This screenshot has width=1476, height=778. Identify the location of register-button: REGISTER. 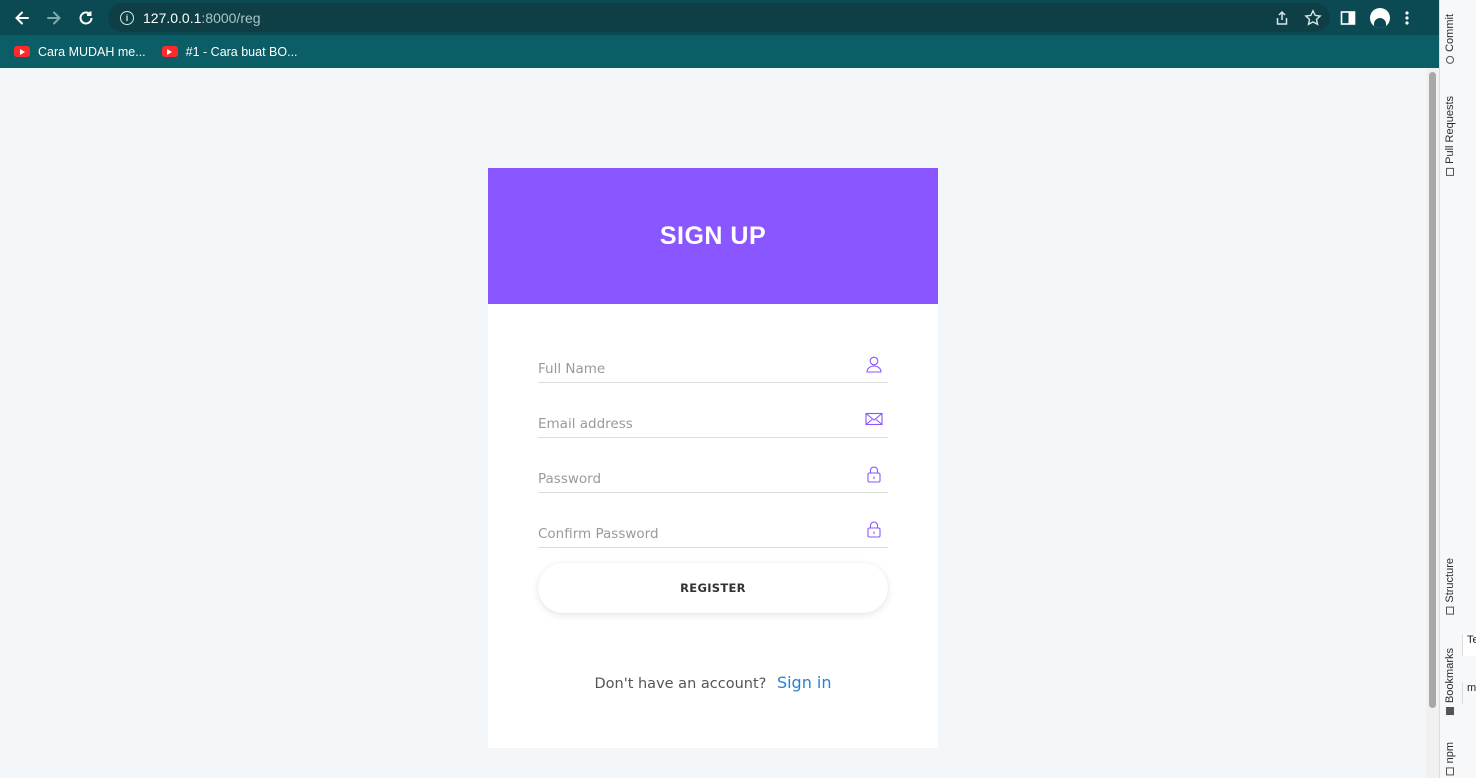
(713, 588).